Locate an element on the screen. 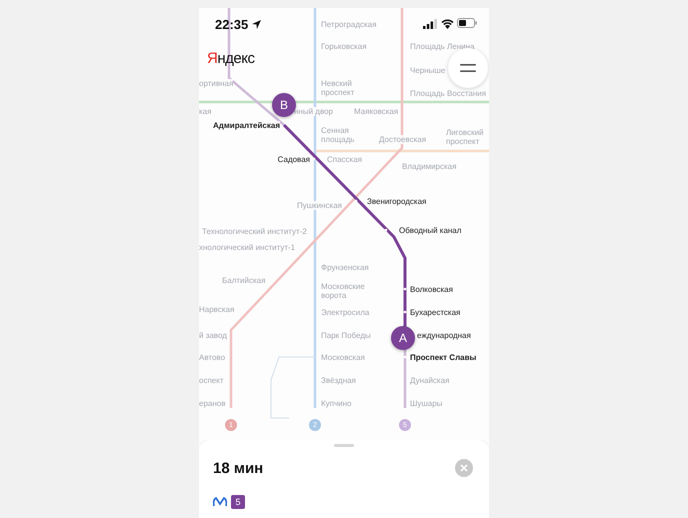  station-label: Пушкинская is located at coordinates (319, 205).